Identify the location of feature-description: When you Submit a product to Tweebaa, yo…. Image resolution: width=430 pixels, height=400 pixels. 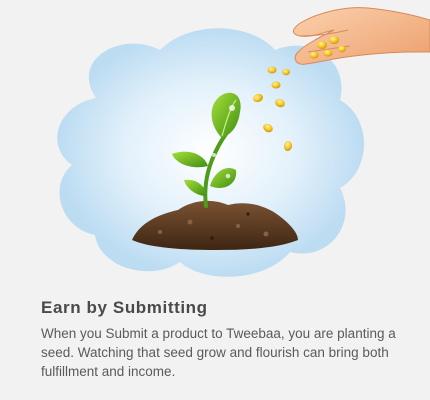
(218, 352).